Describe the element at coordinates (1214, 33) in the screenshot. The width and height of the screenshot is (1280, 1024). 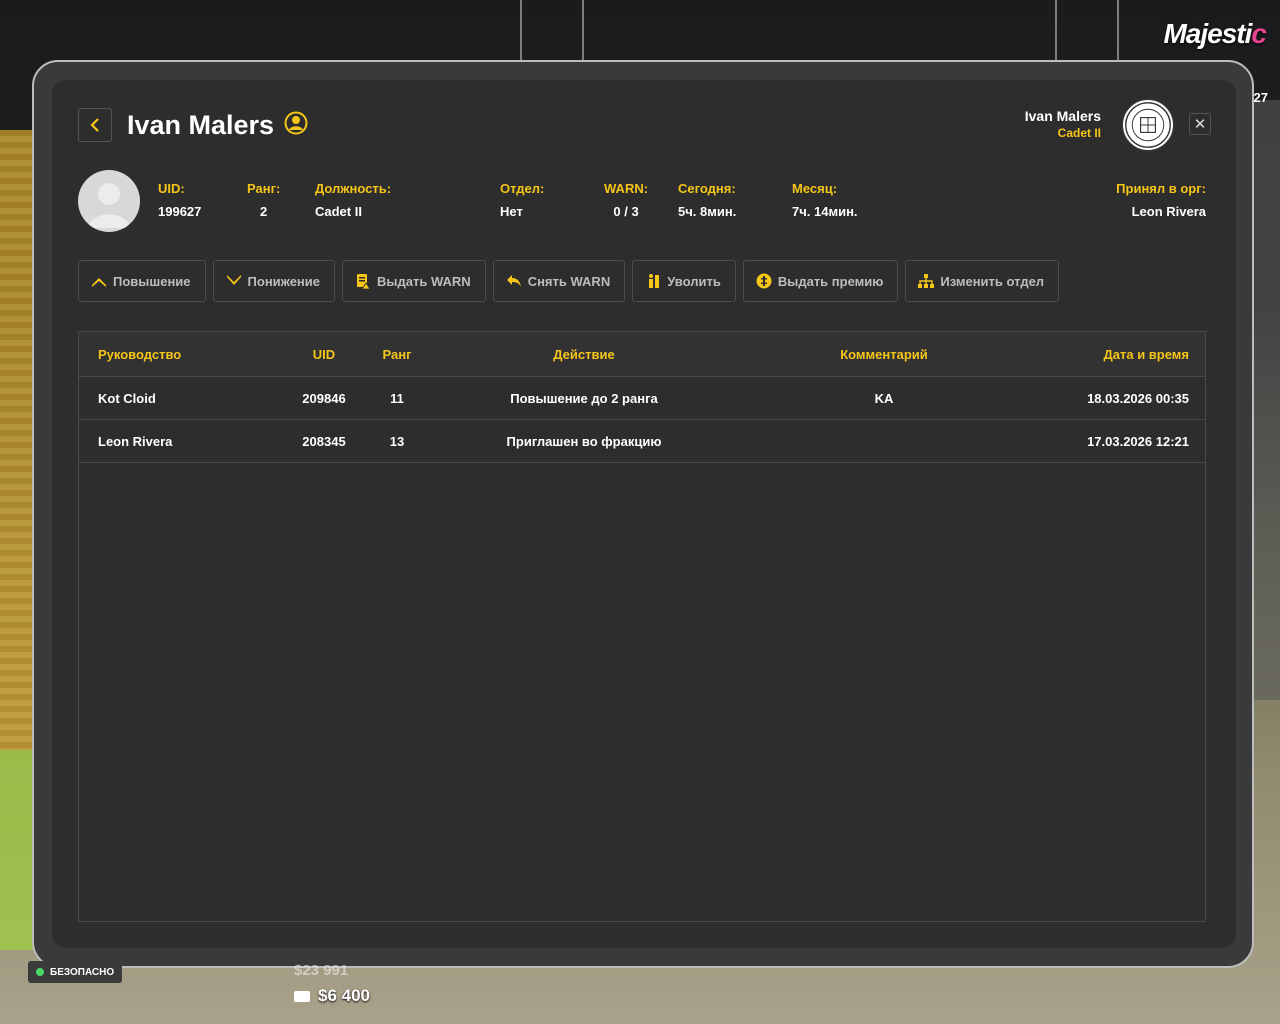
I see `brand-logo: Majestic` at that location.